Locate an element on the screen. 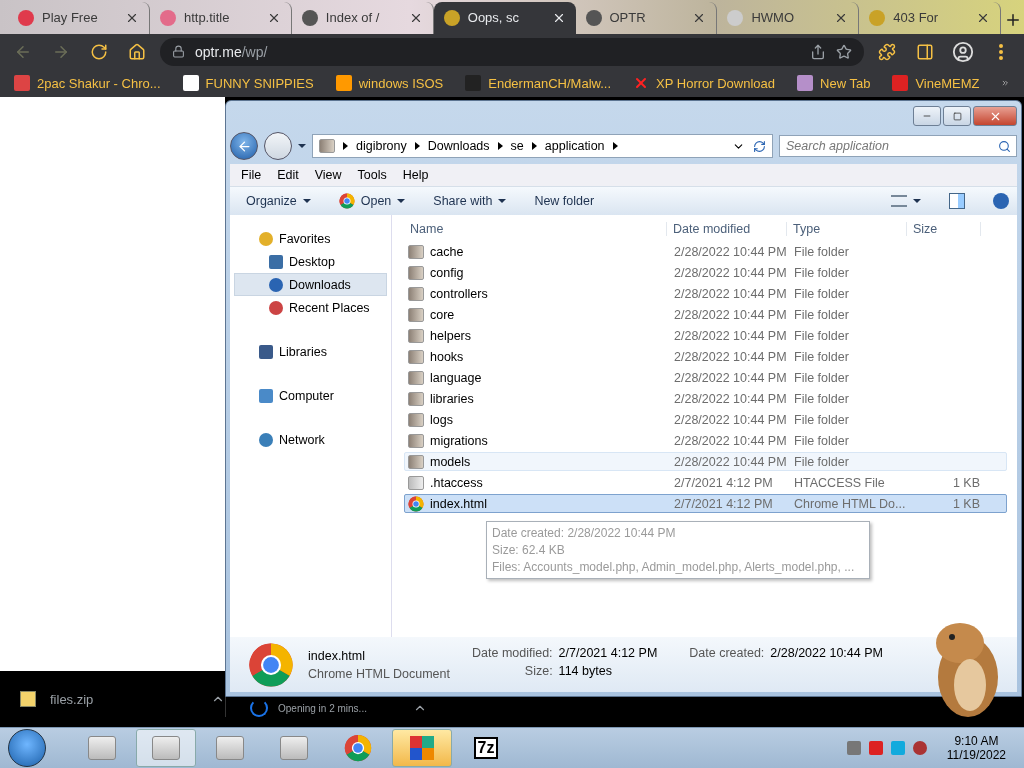  browser-tab: HWMO is located at coordinates (788, 17).